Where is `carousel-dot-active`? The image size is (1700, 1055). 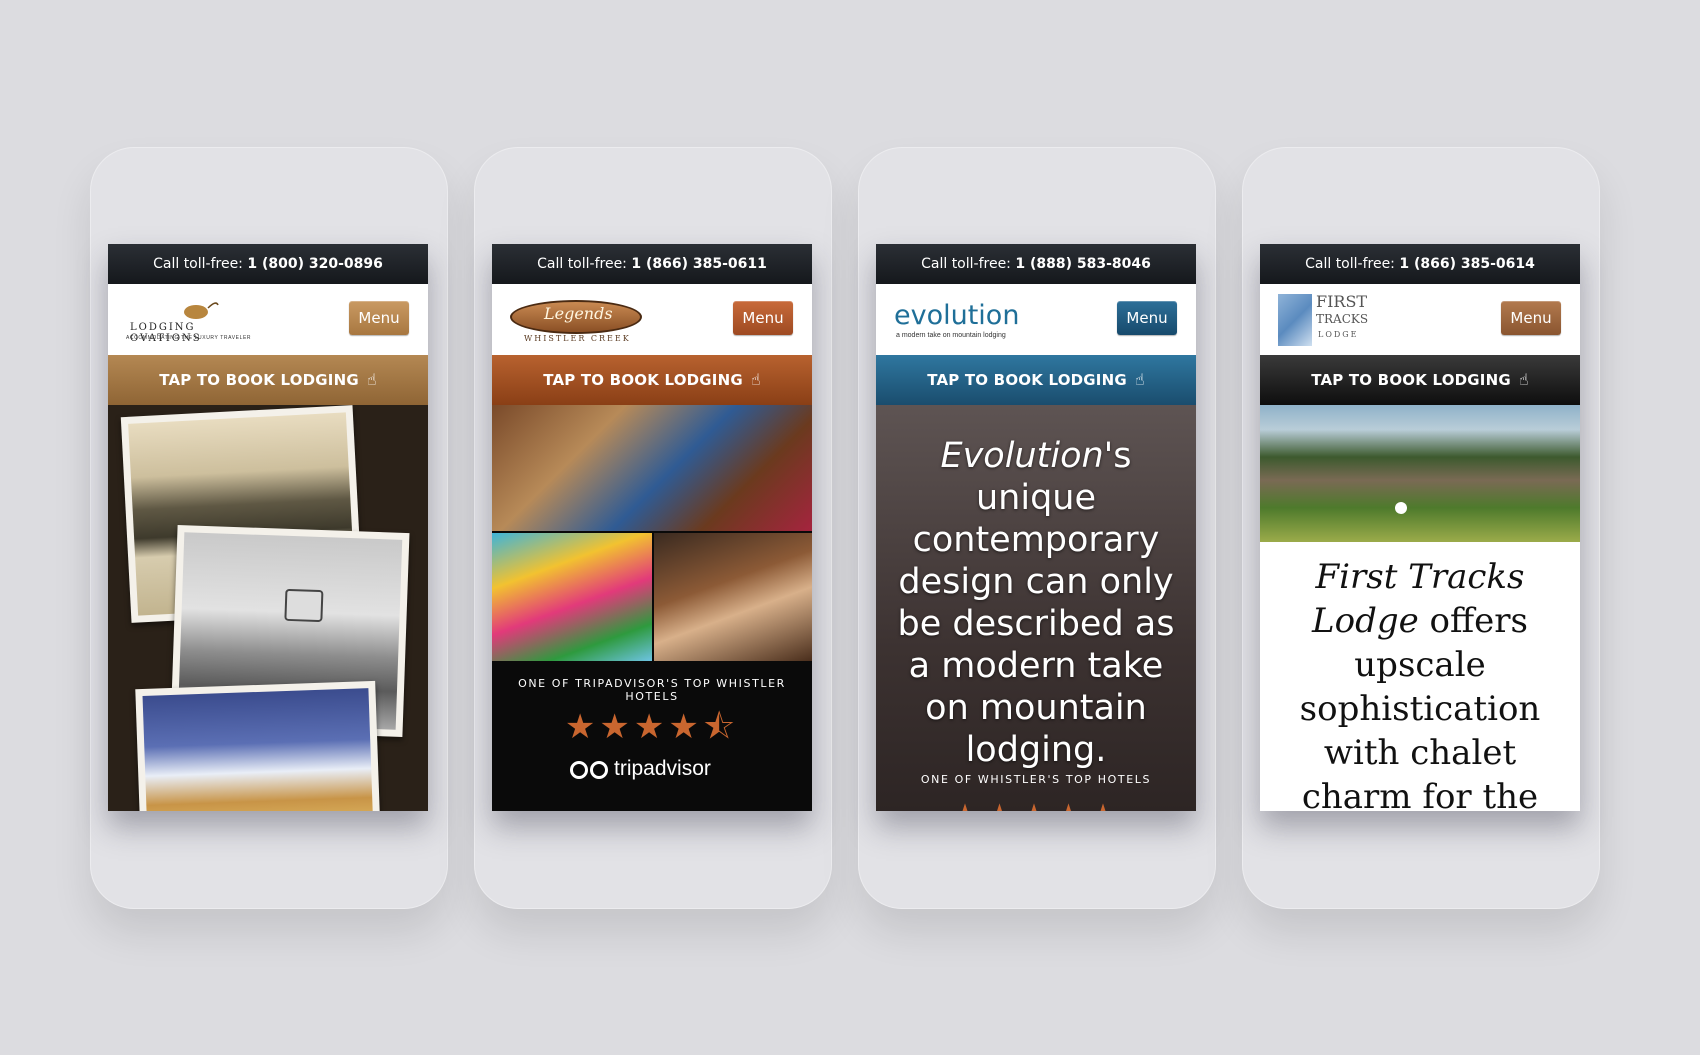 carousel-dot-active is located at coordinates (1401, 508).